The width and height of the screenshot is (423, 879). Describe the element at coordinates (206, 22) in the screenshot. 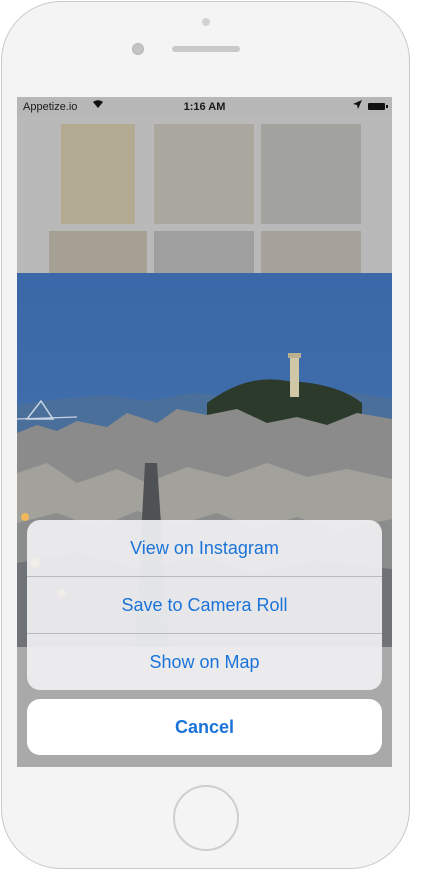

I see `sensor-dot` at that location.